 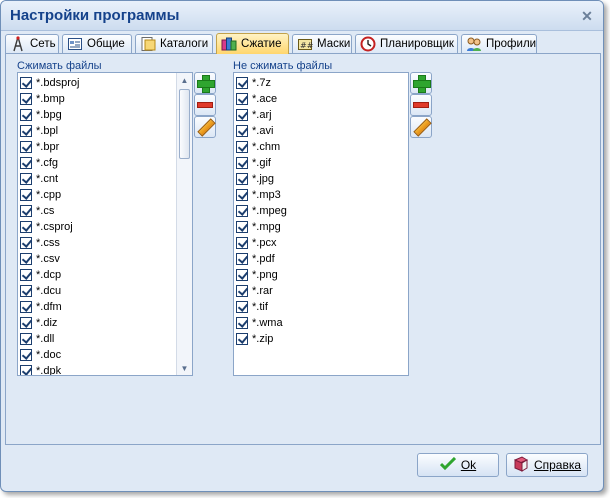 What do you see at coordinates (406, 43) in the screenshot?
I see `tab-scheduler: Планировщик` at bounding box center [406, 43].